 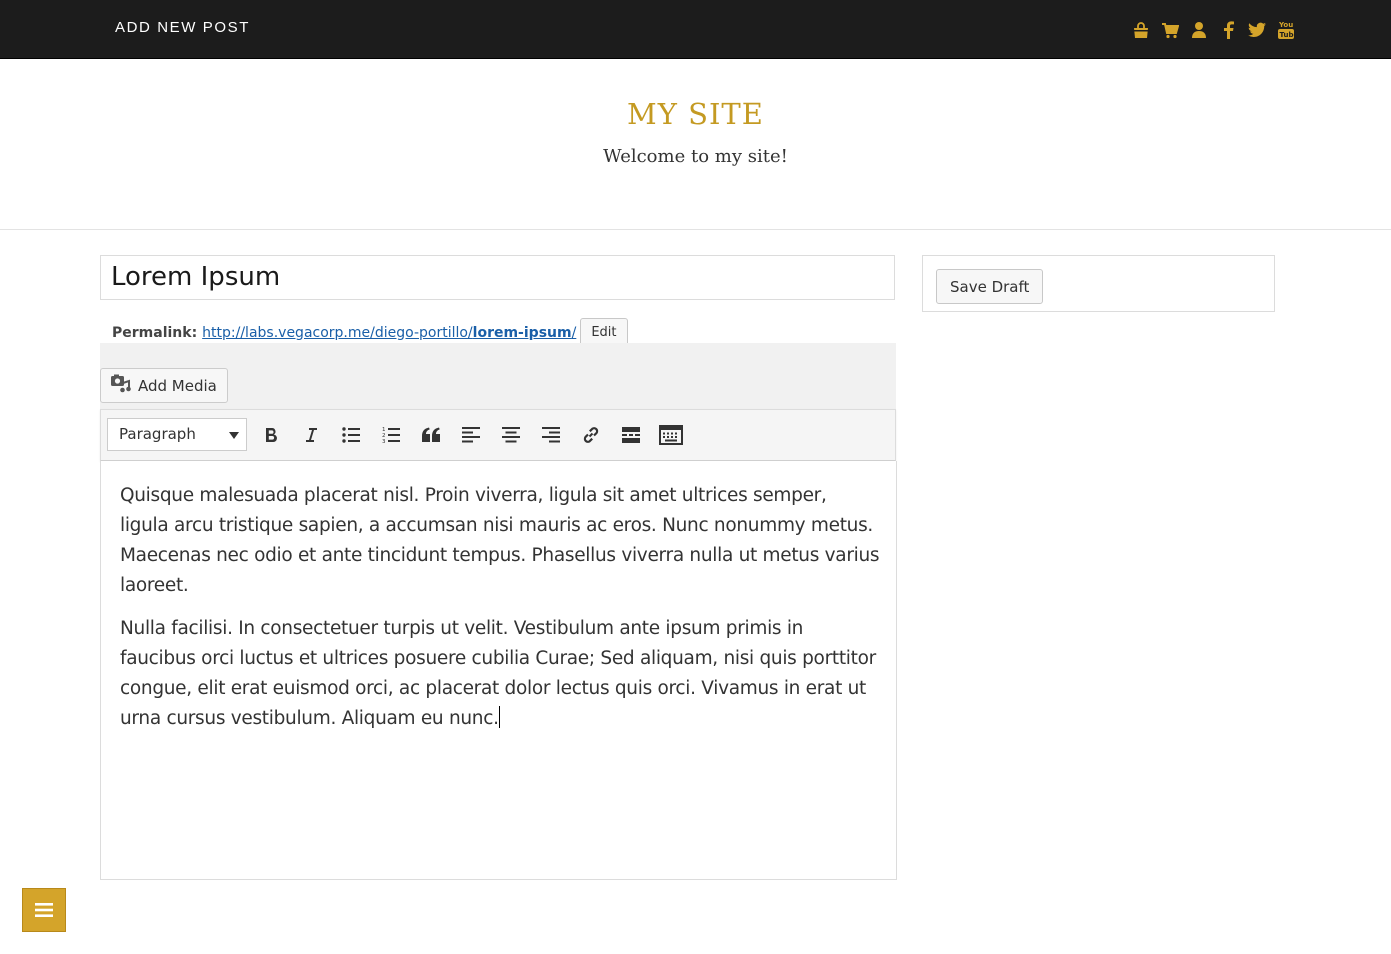 I want to click on format-select-value: Paragraph, so click(x=157, y=434).